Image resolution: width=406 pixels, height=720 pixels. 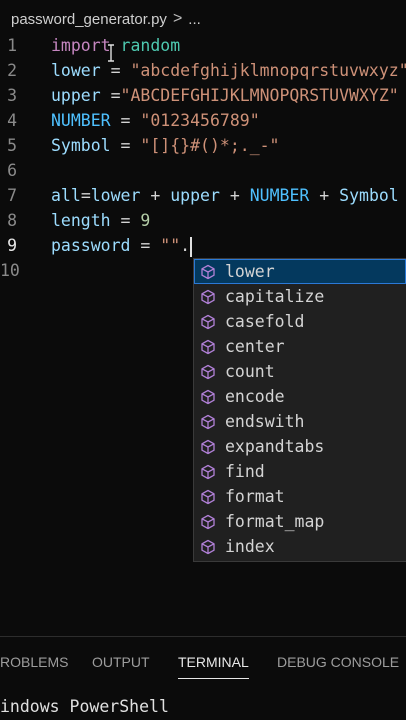 I want to click on code-token: "[]{}#()*;._-", so click(x=210, y=145).